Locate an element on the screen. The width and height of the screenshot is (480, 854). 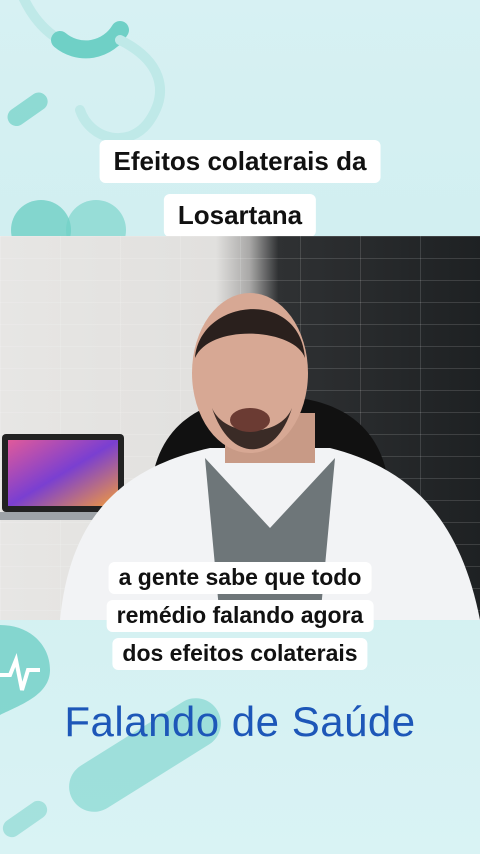
subtitle-line-3: dos efeitos colaterais is located at coordinates (240, 654).